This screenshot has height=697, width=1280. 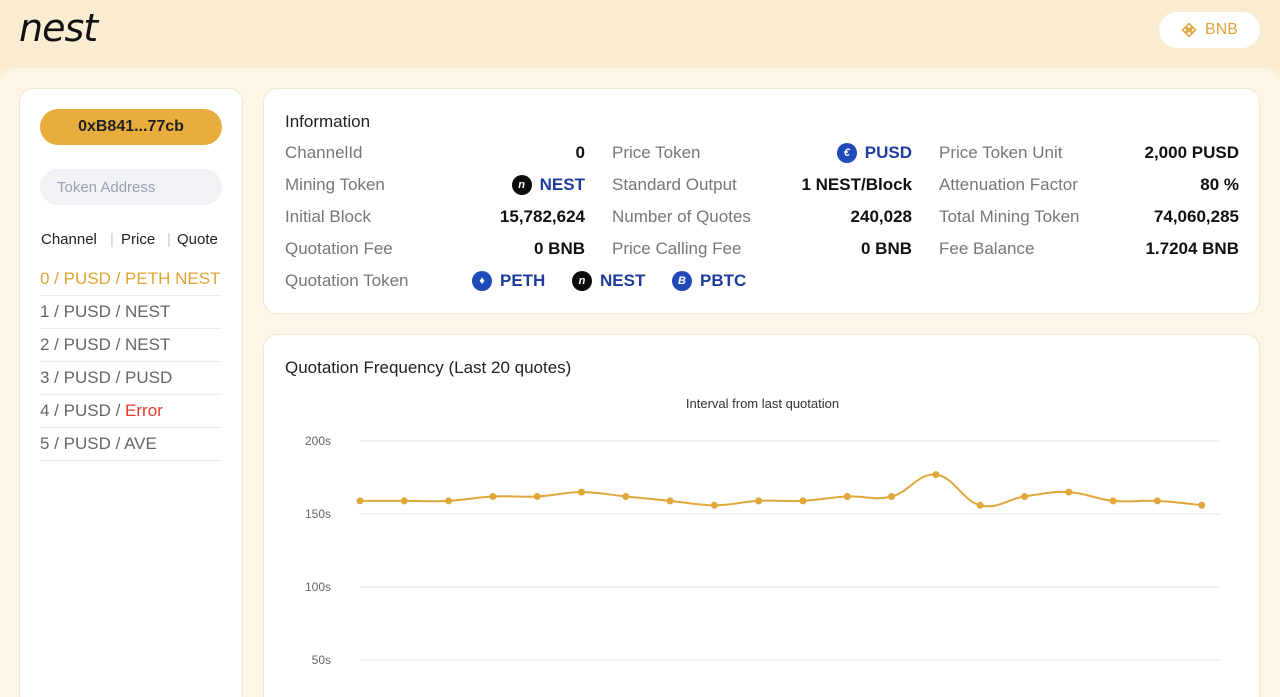 I want to click on channel-item-2: 2 / PUSD / NEST, so click(x=131, y=345).